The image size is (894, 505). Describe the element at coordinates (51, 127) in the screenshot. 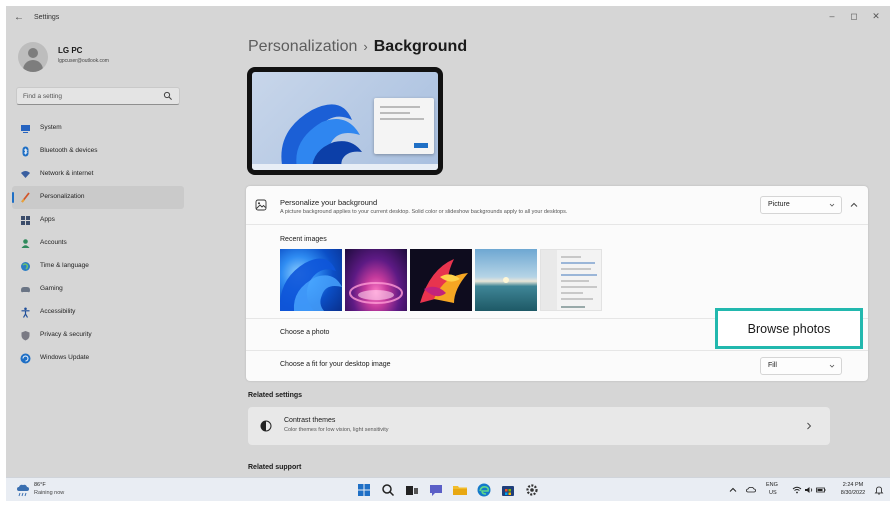

I see `sidebar-item-label: System` at that location.